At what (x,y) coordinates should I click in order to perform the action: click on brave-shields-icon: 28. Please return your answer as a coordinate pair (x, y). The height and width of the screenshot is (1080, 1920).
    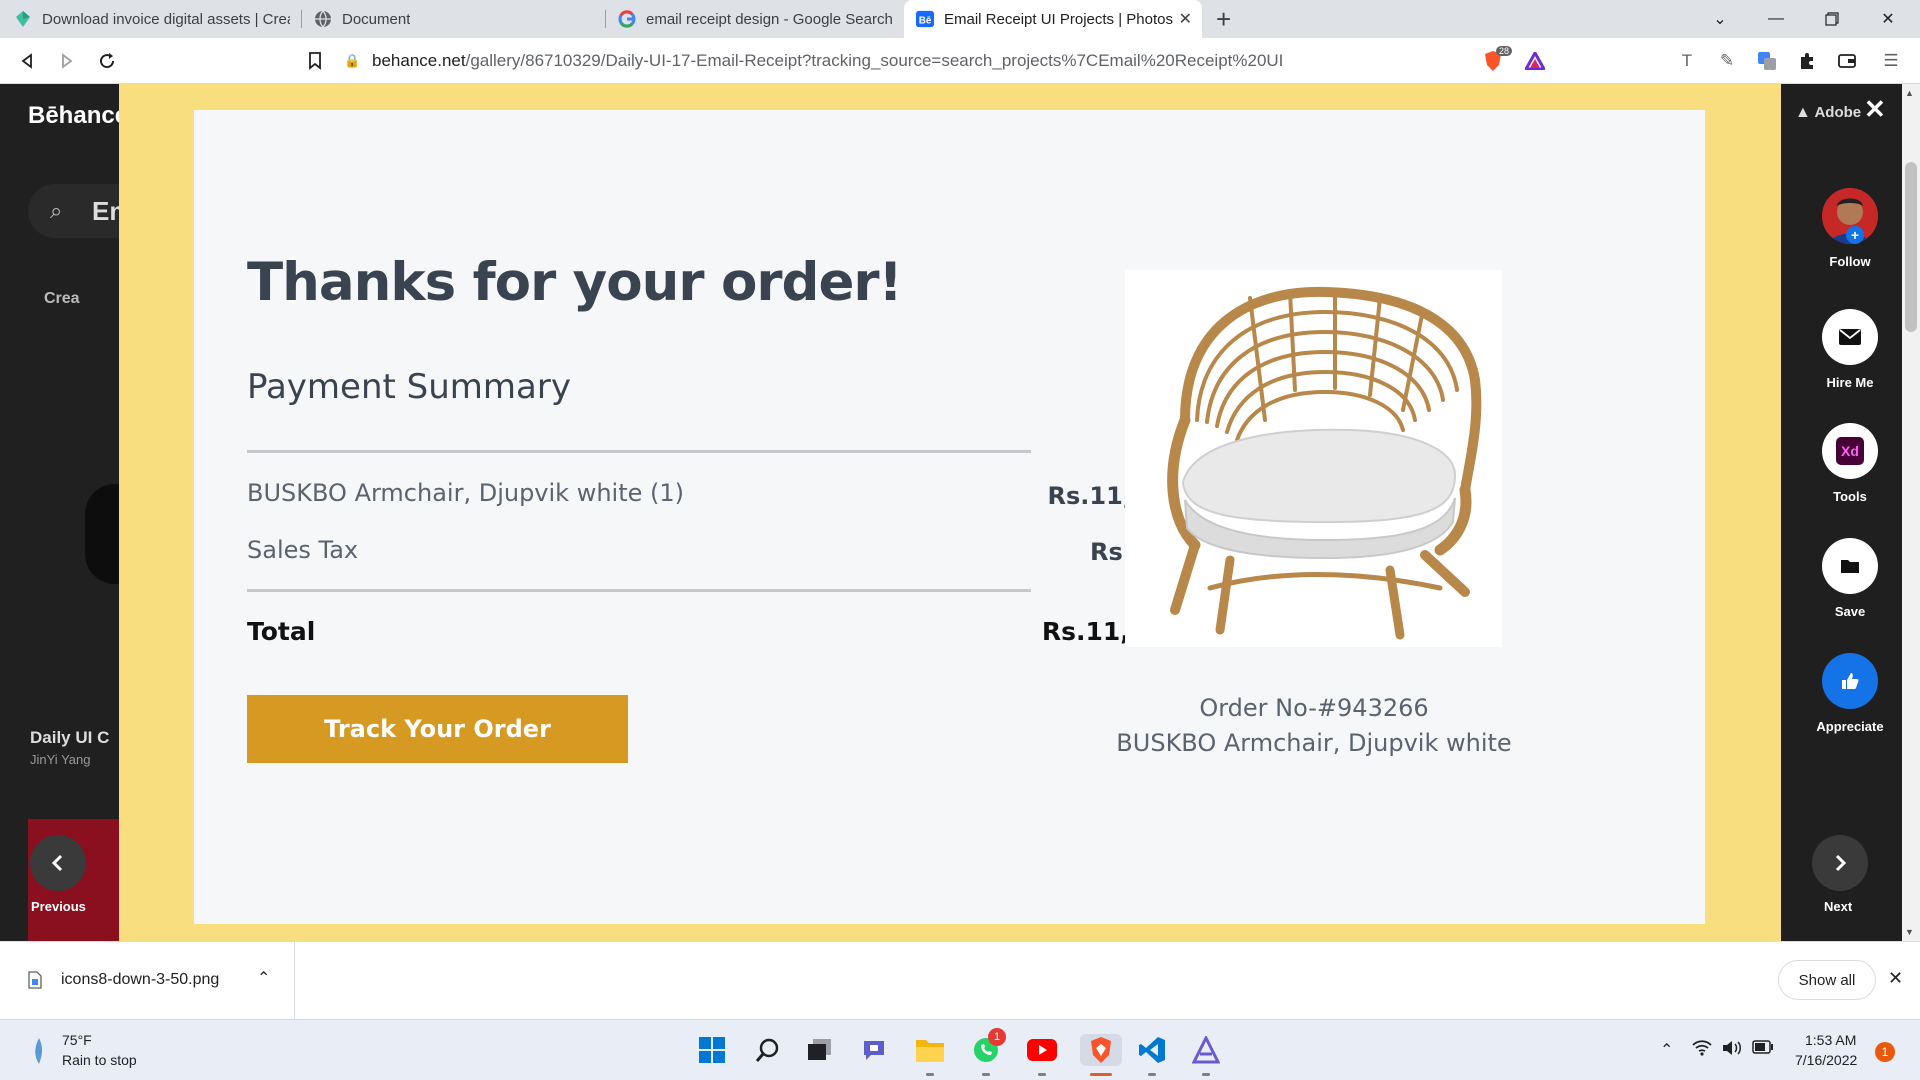
    Looking at the image, I should click on (1497, 59).